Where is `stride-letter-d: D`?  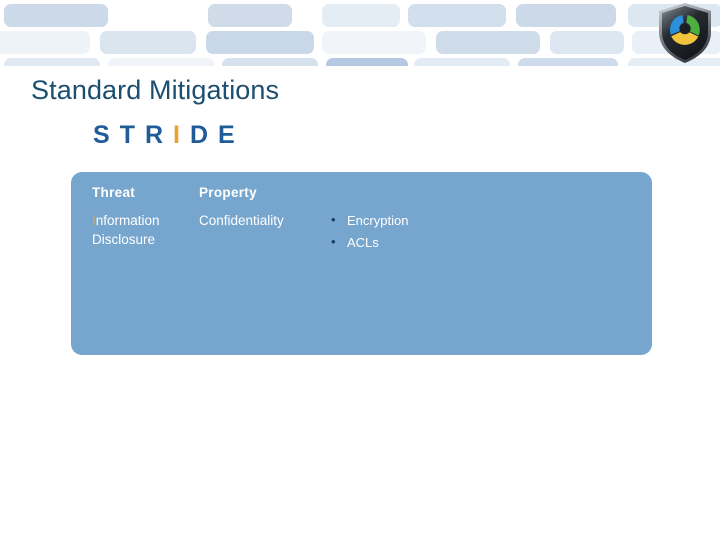
stride-letter-d: D is located at coordinates (199, 135).